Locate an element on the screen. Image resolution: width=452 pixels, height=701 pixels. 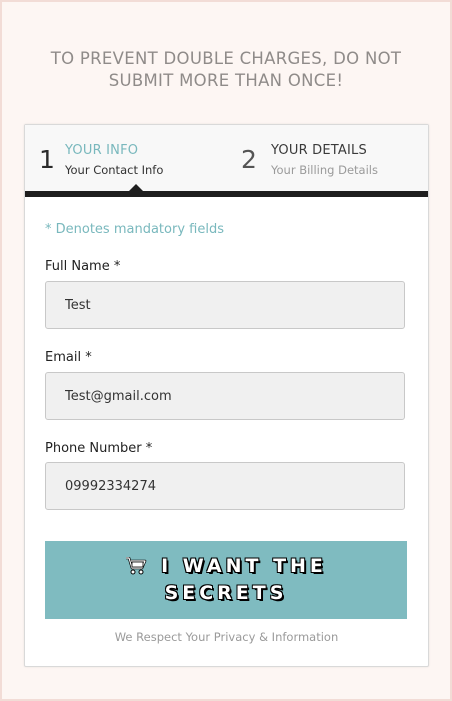
step-title: YOUR DETAILS is located at coordinates (319, 150).